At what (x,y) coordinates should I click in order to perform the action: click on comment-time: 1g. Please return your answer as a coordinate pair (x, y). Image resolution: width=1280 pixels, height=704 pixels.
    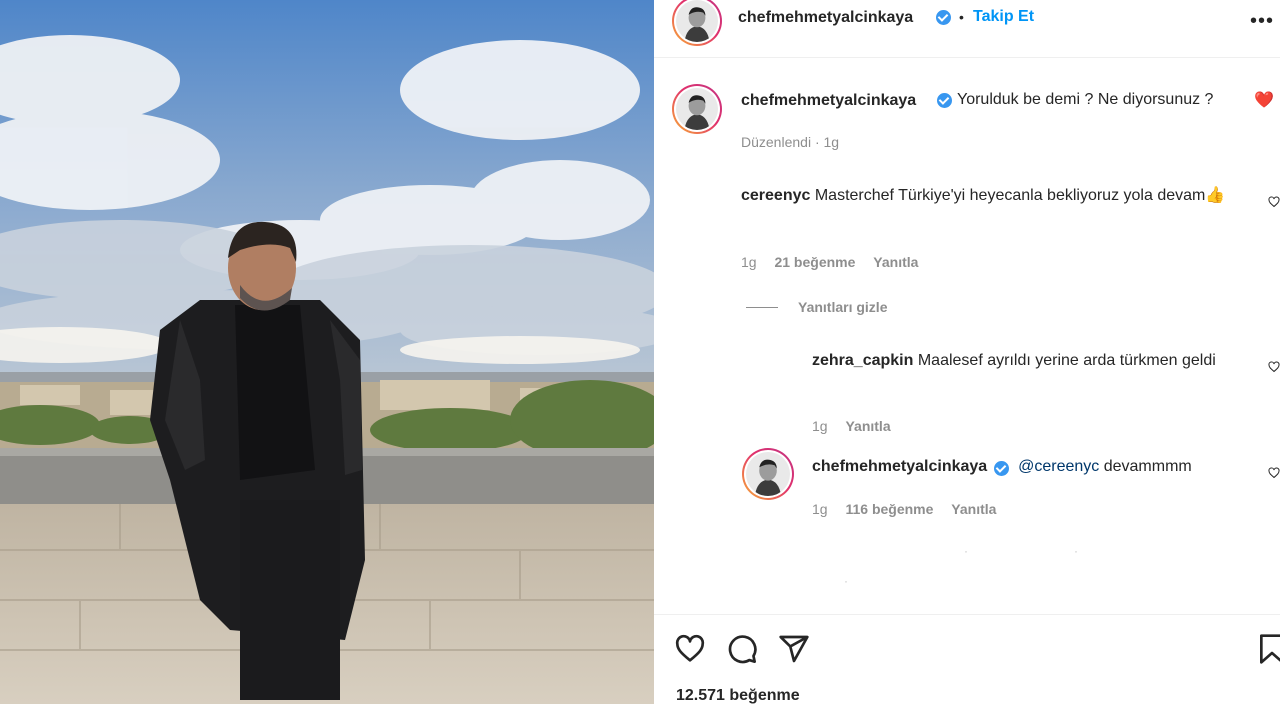
    Looking at the image, I should click on (749, 262).